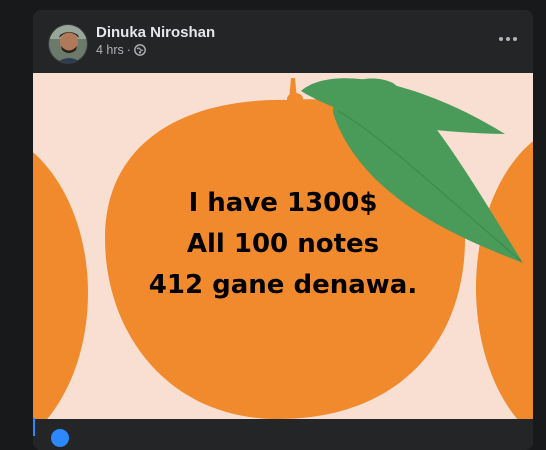 This screenshot has height=450, width=546. What do you see at coordinates (110, 50) in the screenshot?
I see `post-time: 4 hrs` at bounding box center [110, 50].